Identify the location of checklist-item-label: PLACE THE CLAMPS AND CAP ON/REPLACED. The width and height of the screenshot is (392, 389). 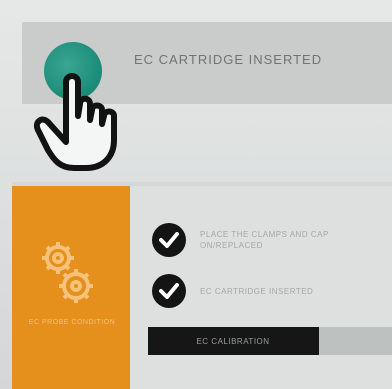
(264, 240).